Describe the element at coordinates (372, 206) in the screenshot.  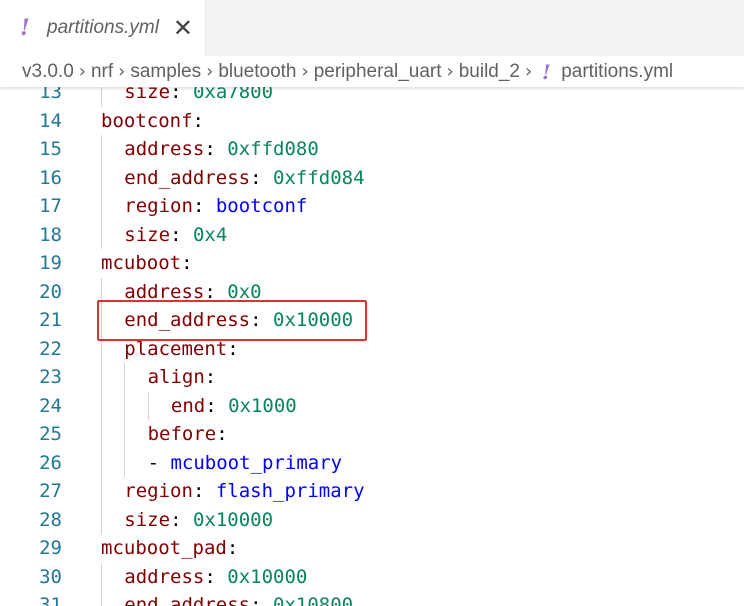
I see `code-line: 17 region: bootconf` at that location.